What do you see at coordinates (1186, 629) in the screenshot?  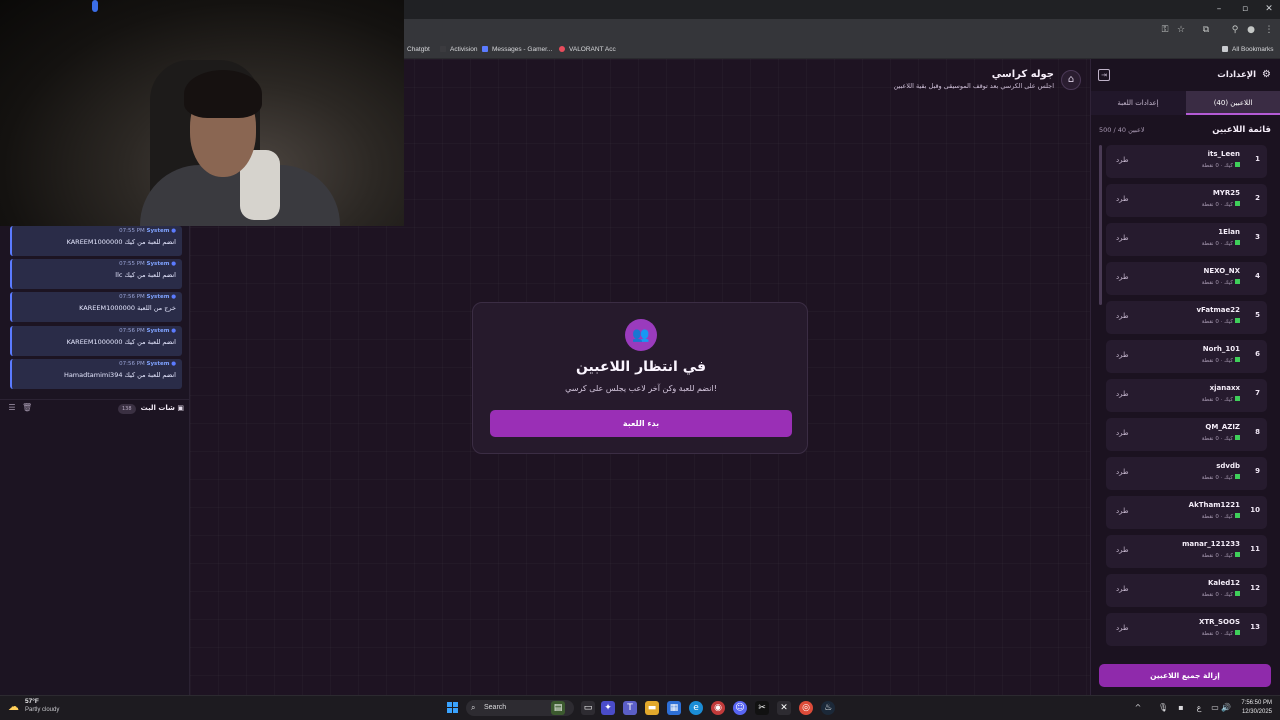 I see `player-row: 13 XTR_SOOS كيك · 0 نقطة طرد` at bounding box center [1186, 629].